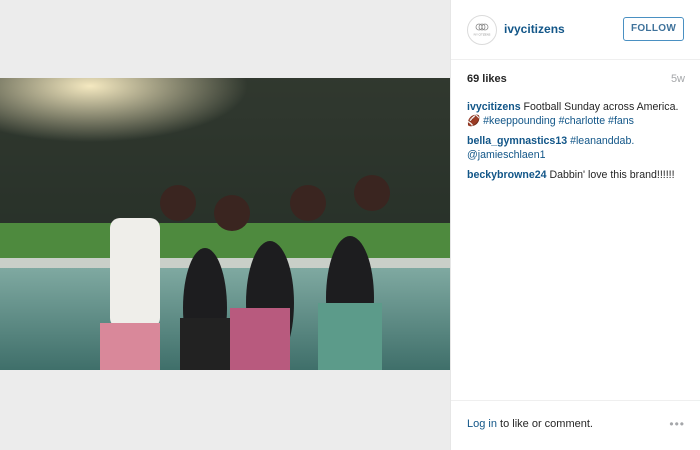 The image size is (700, 450). What do you see at coordinates (678, 79) in the screenshot?
I see `post-age: 5w` at bounding box center [678, 79].